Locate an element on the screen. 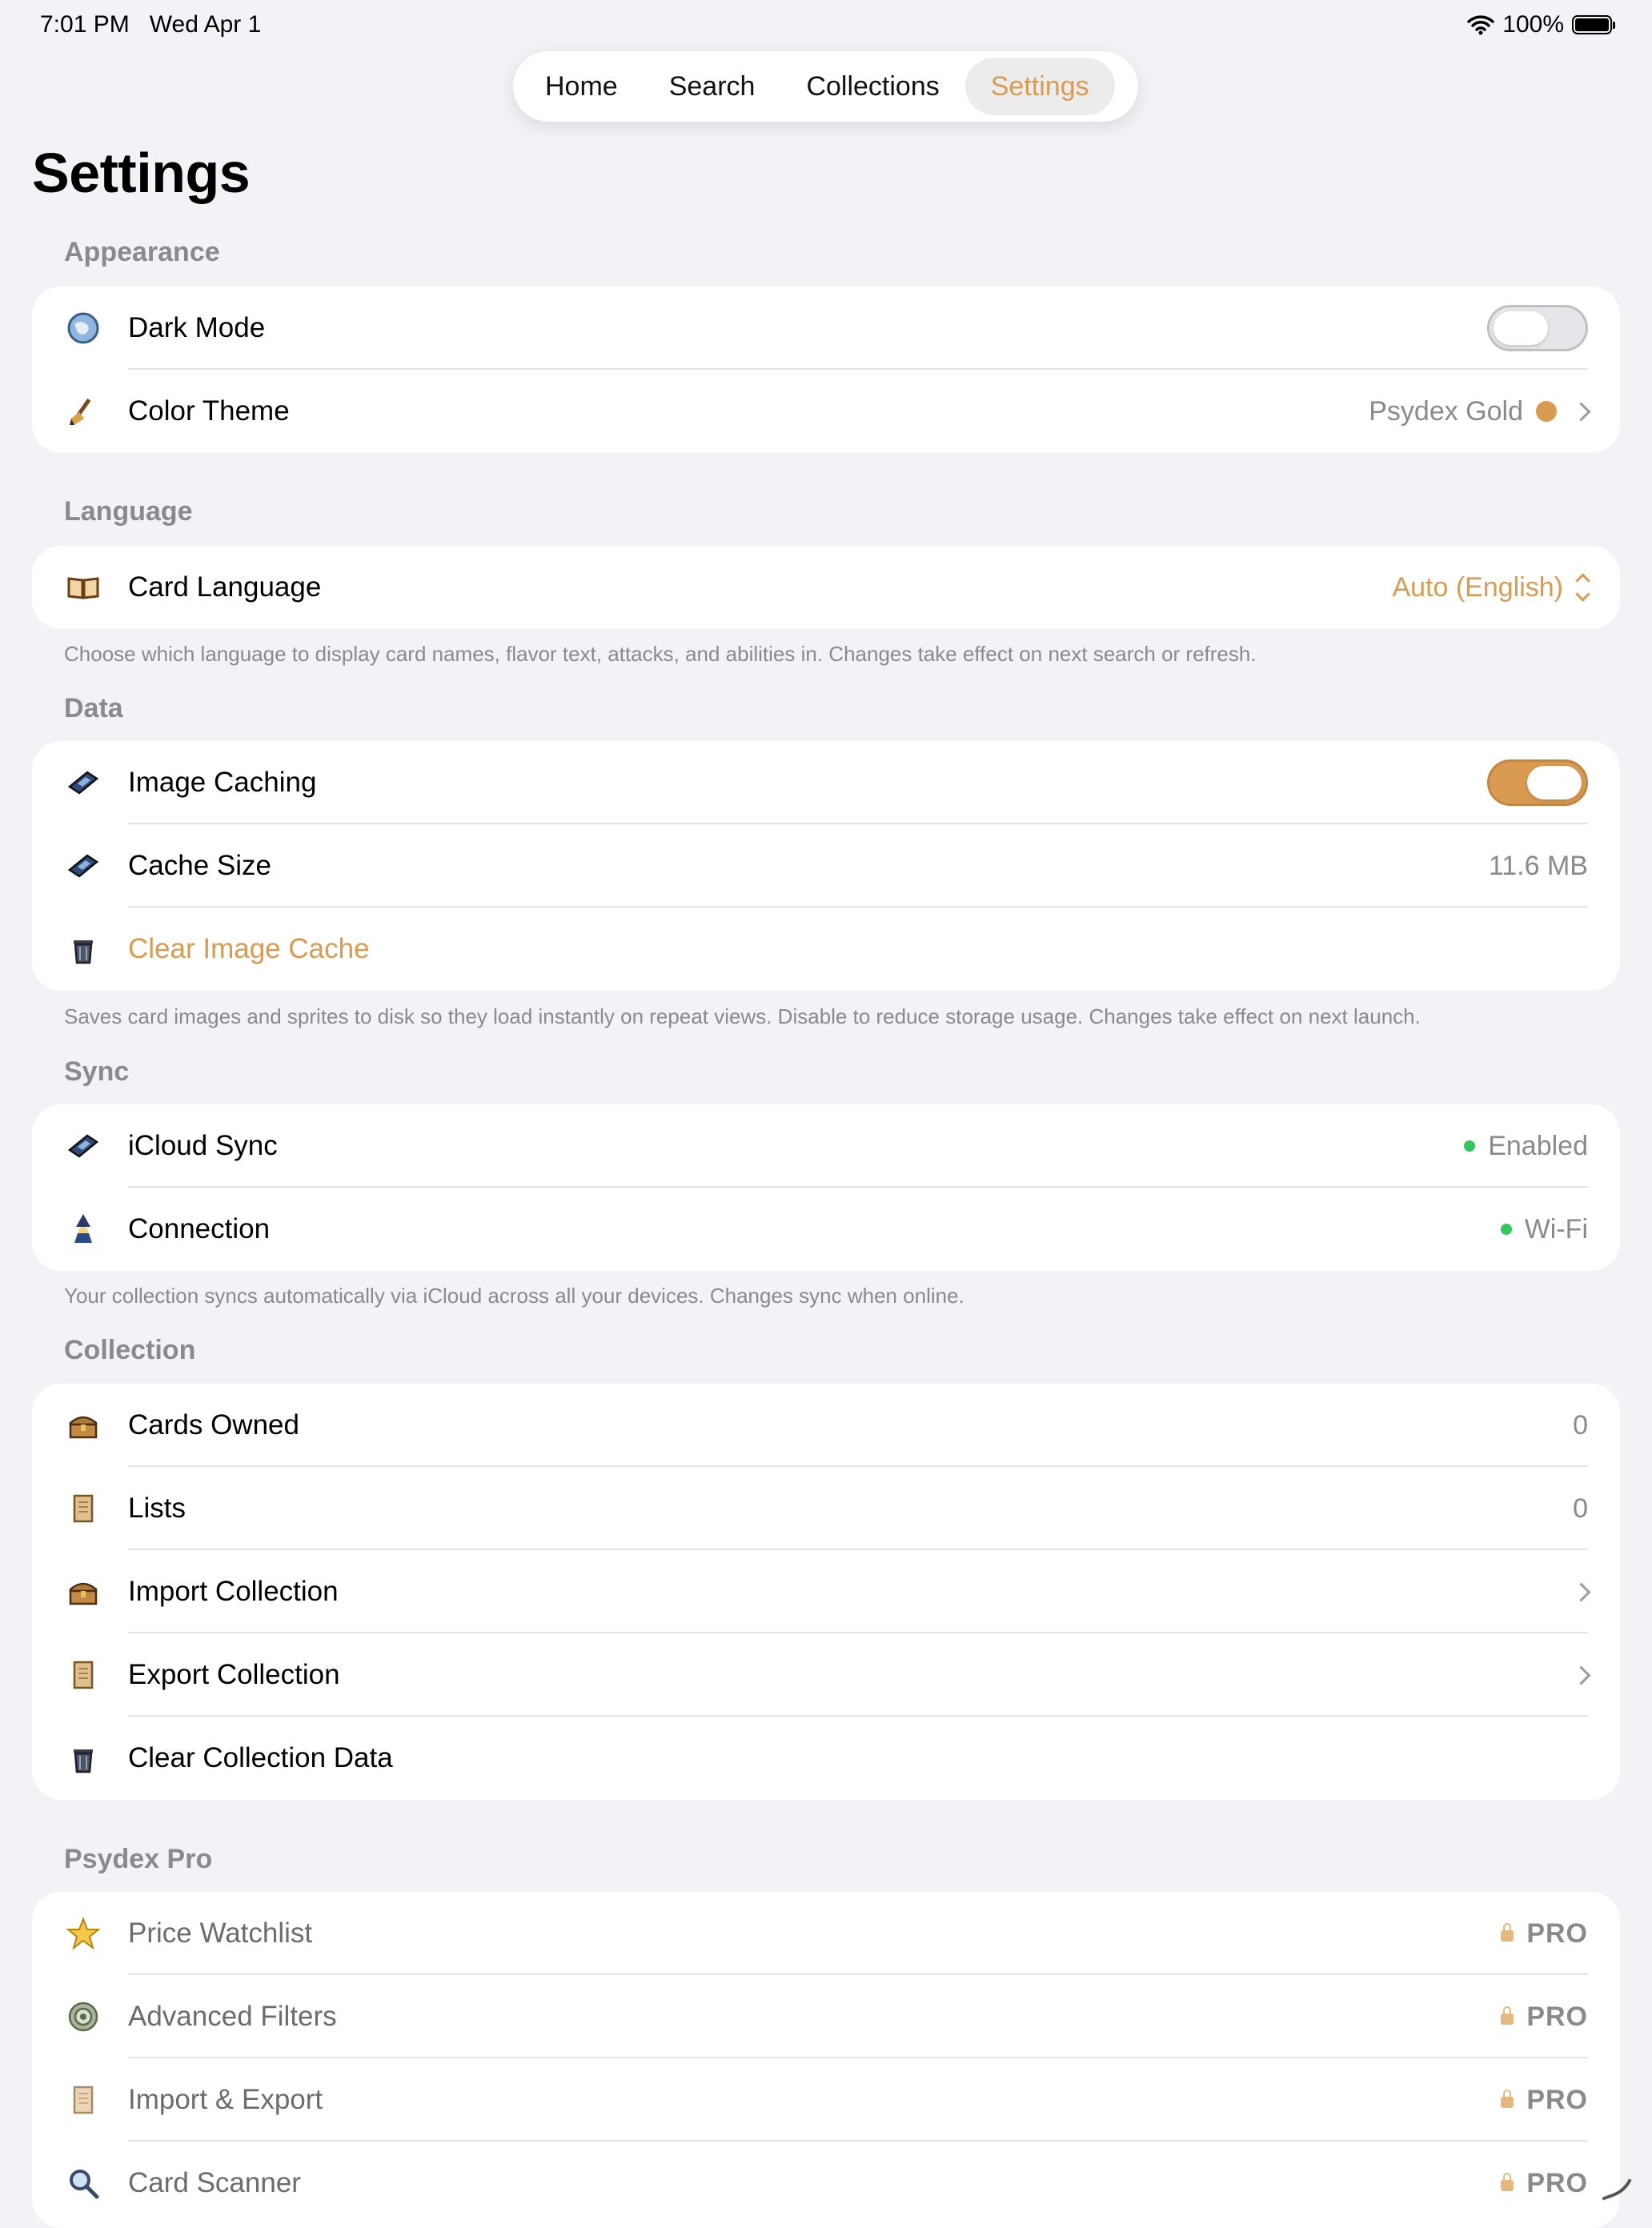 Image resolution: width=1652 pixels, height=2228 pixels. tab-bar: Home Search Collections Settings is located at coordinates (825, 86).